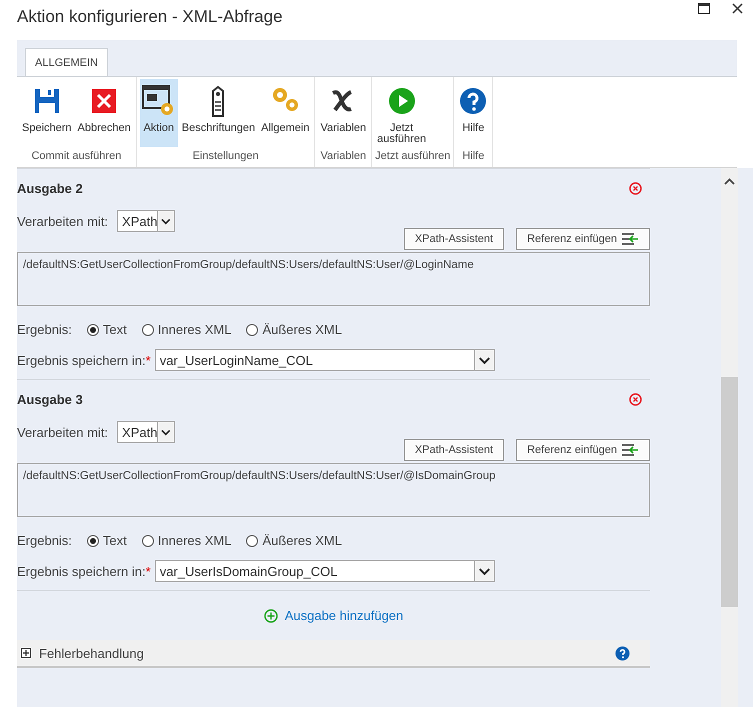 This screenshot has width=753, height=707. I want to click on window-gear-icon, so click(159, 101).